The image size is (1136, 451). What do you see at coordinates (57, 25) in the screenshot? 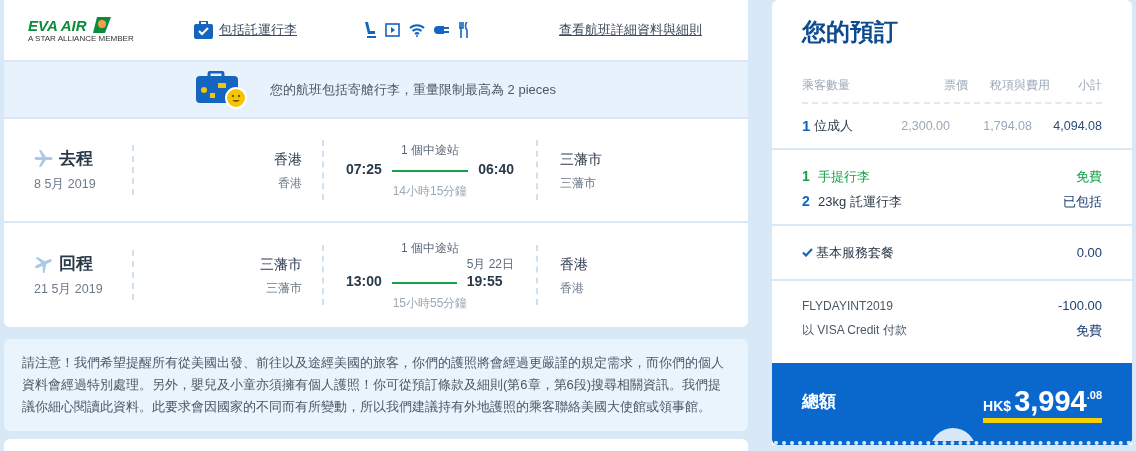
I see `logo-wordmark: EVA AIR` at bounding box center [57, 25].